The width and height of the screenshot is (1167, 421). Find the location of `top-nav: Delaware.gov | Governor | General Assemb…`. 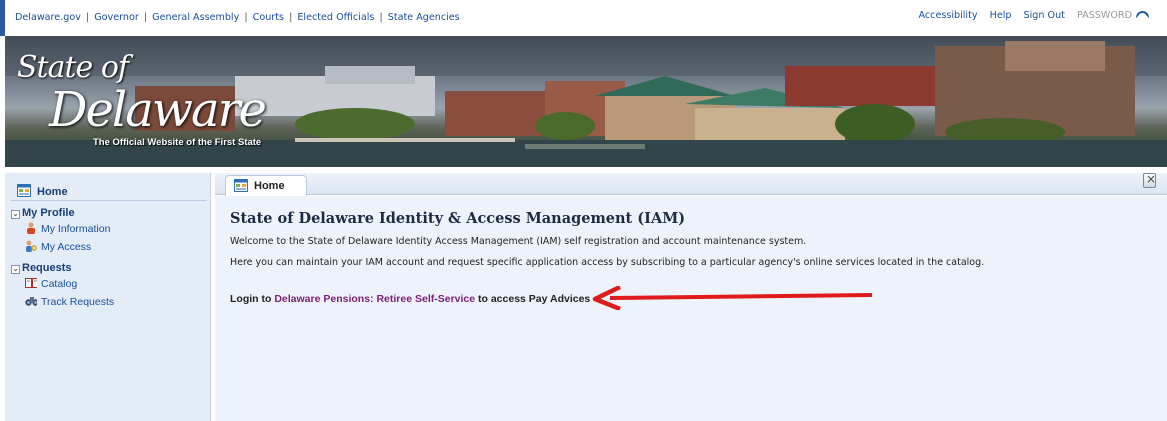

top-nav: Delaware.gov | Governor | General Assemb… is located at coordinates (237, 17).